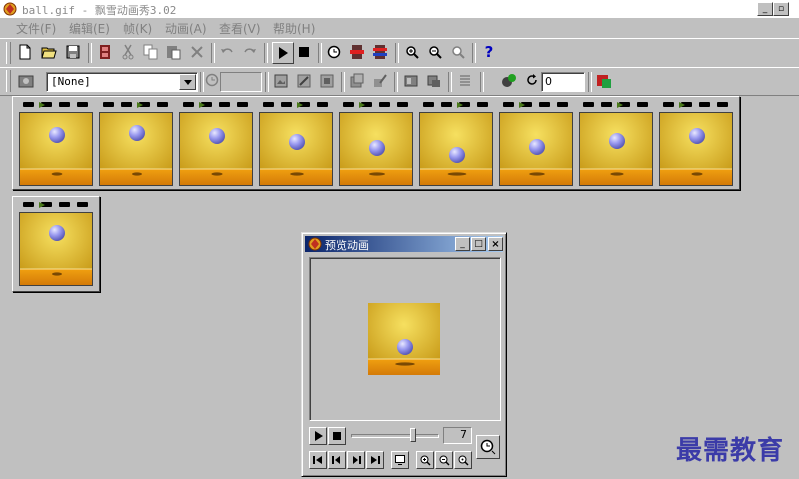 This screenshot has height=479, width=799. I want to click on open-folder-icon, so click(49, 53).